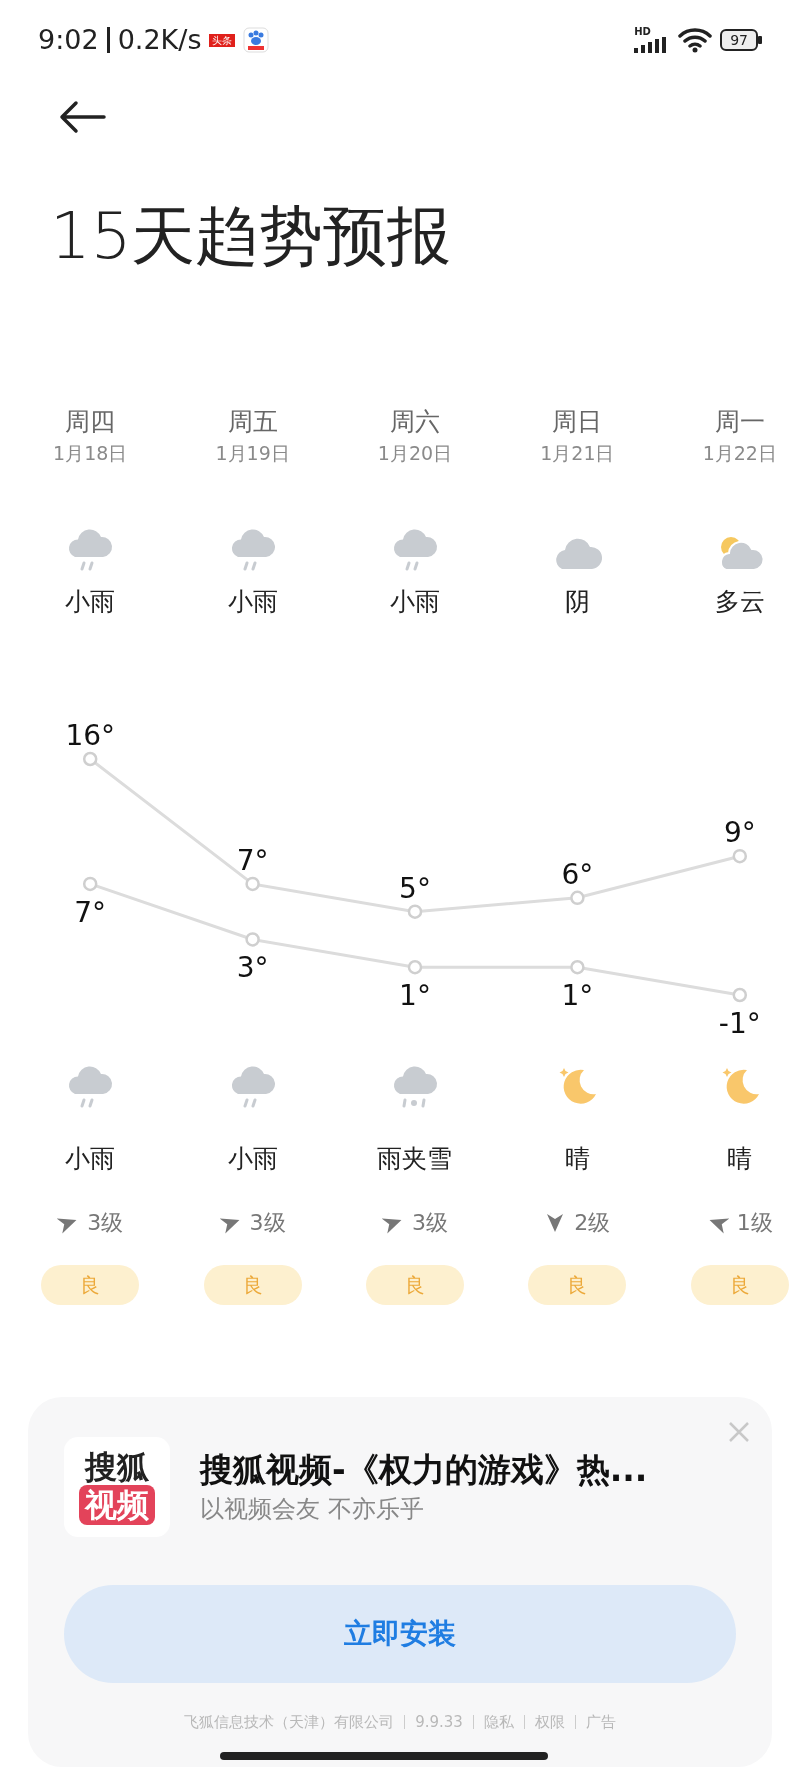 The width and height of the screenshot is (800, 1778). Describe the element at coordinates (222, 40) in the screenshot. I see `news-app-badge: 头条` at that location.